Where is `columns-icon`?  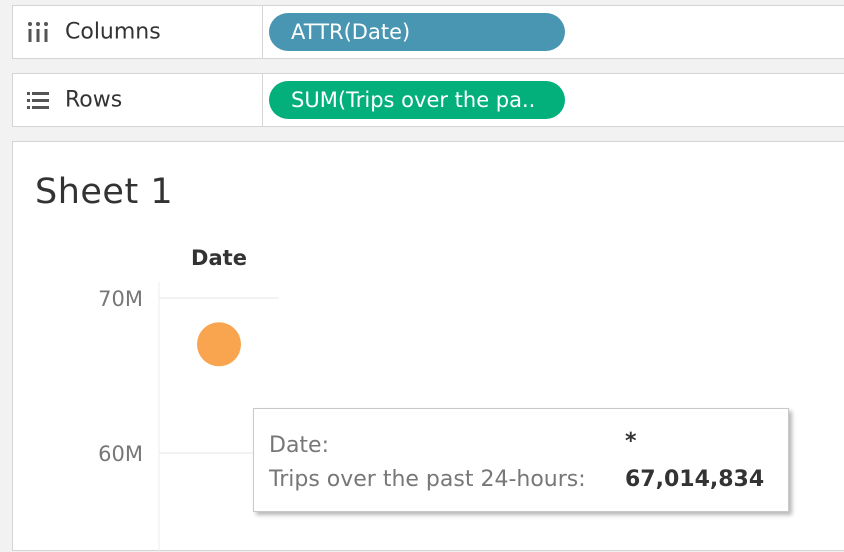
columns-icon is located at coordinates (38, 32).